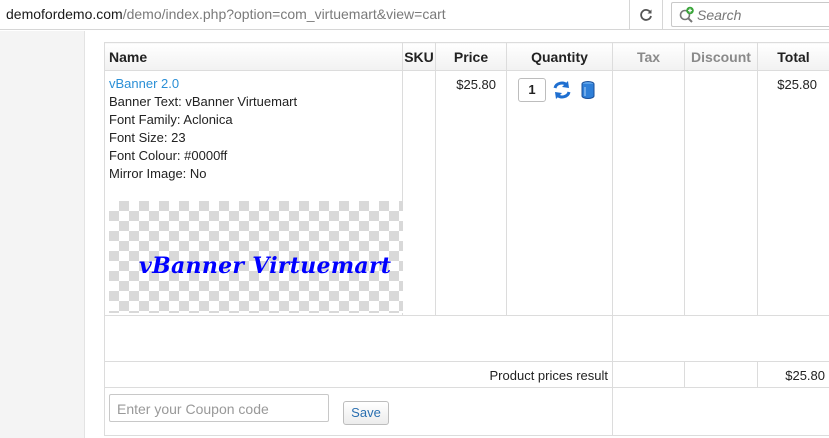 The width and height of the screenshot is (829, 438). What do you see at coordinates (265, 266) in the screenshot?
I see `banner-preview-text: vBanner Virtuemart` at bounding box center [265, 266].